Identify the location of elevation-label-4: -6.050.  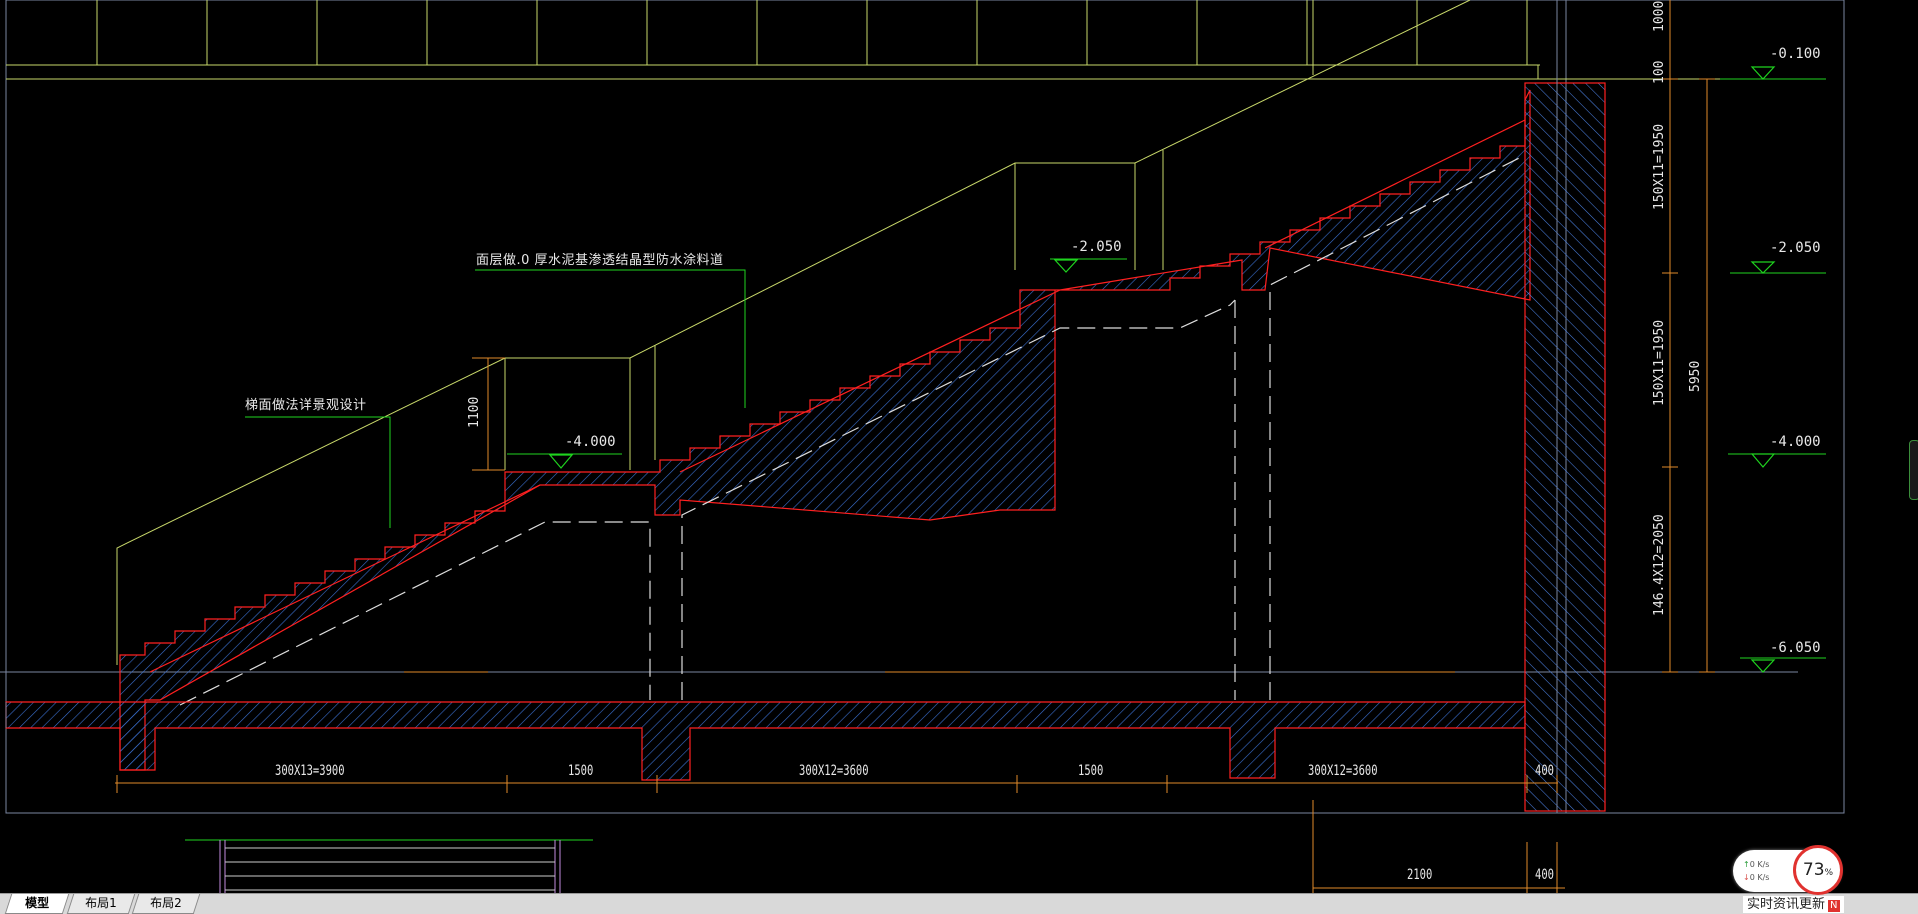
(1795, 648).